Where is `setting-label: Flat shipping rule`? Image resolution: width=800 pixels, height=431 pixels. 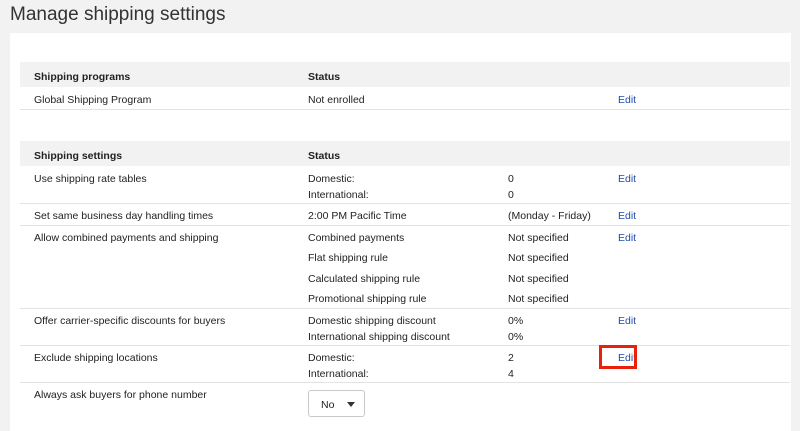
setting-label: Flat shipping rule is located at coordinates (348, 258).